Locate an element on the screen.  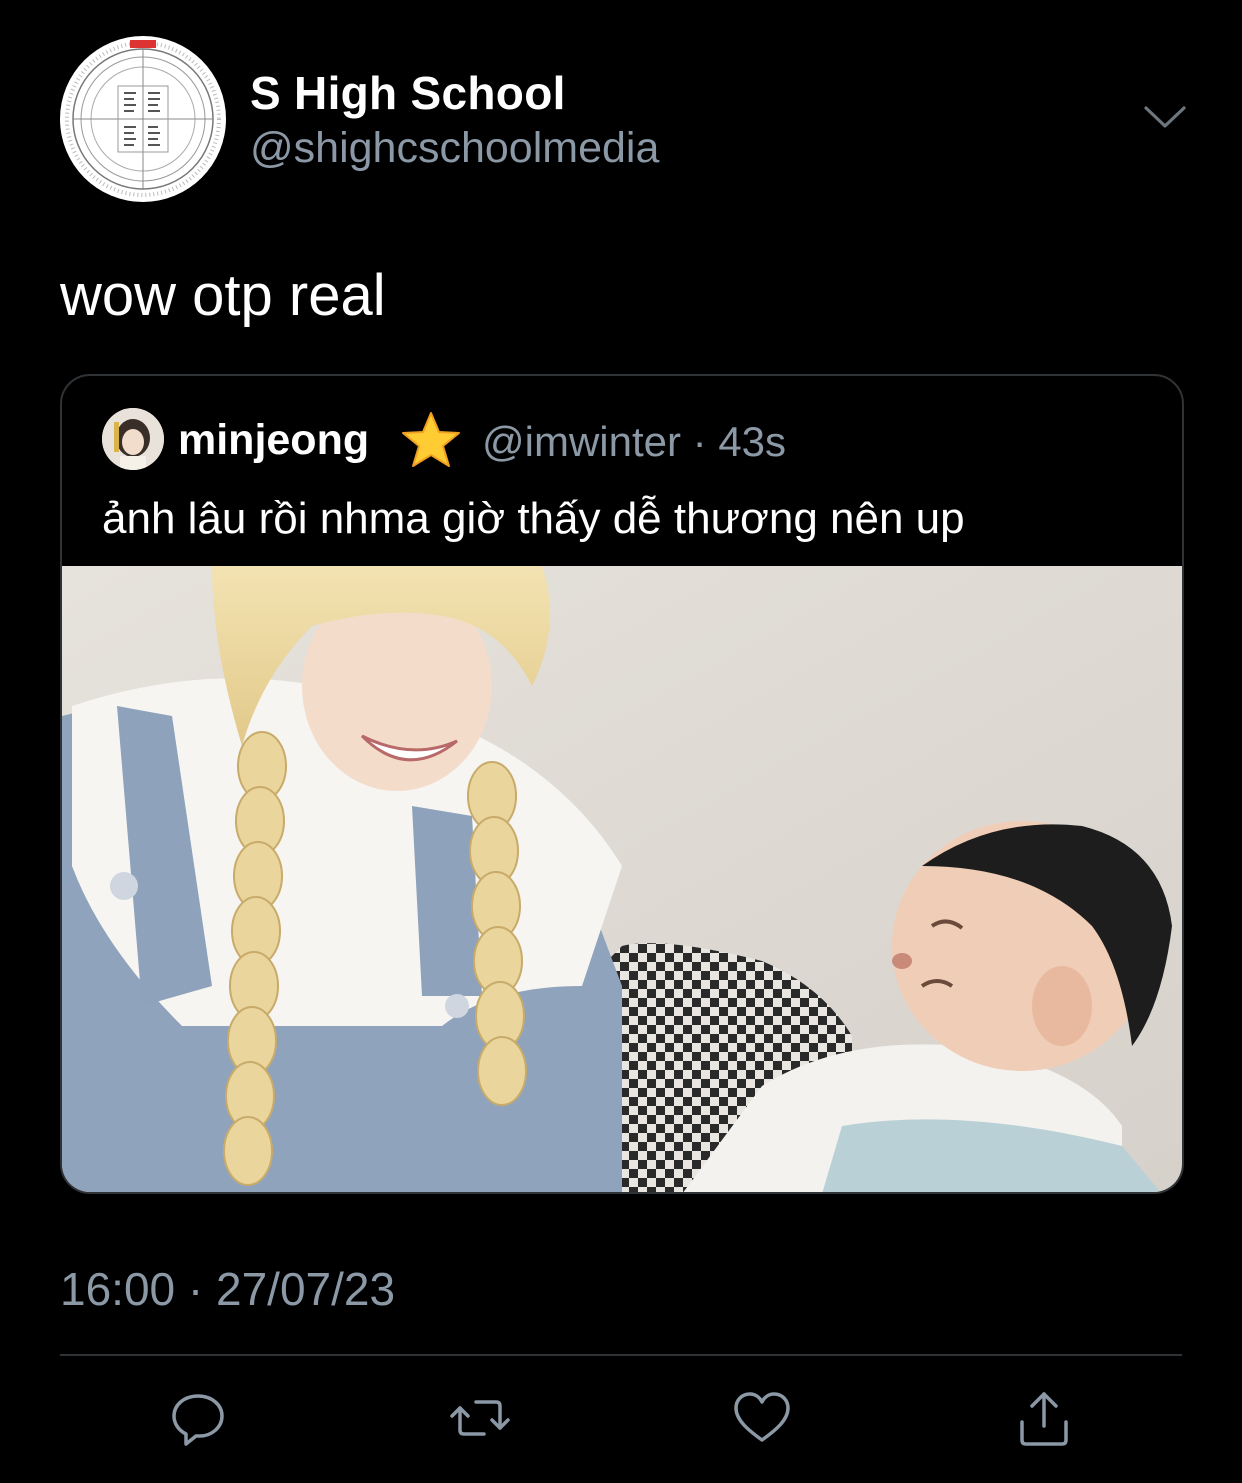
quoted-author-avatar is located at coordinates (133, 439).